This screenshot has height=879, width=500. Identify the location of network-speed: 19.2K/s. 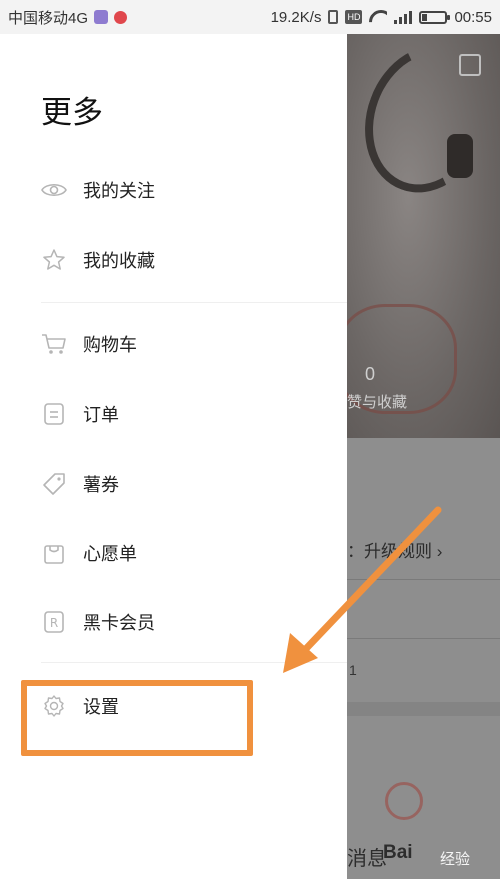
(296, 17).